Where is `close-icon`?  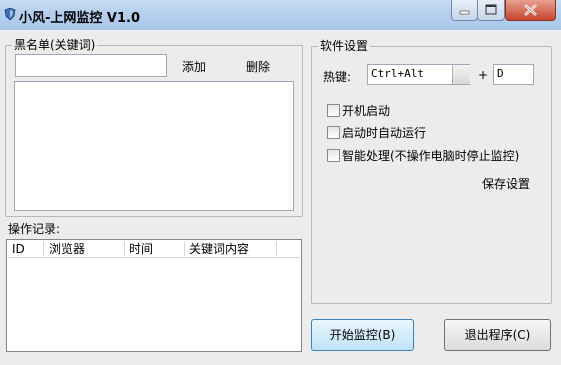
close-icon is located at coordinates (530, 10).